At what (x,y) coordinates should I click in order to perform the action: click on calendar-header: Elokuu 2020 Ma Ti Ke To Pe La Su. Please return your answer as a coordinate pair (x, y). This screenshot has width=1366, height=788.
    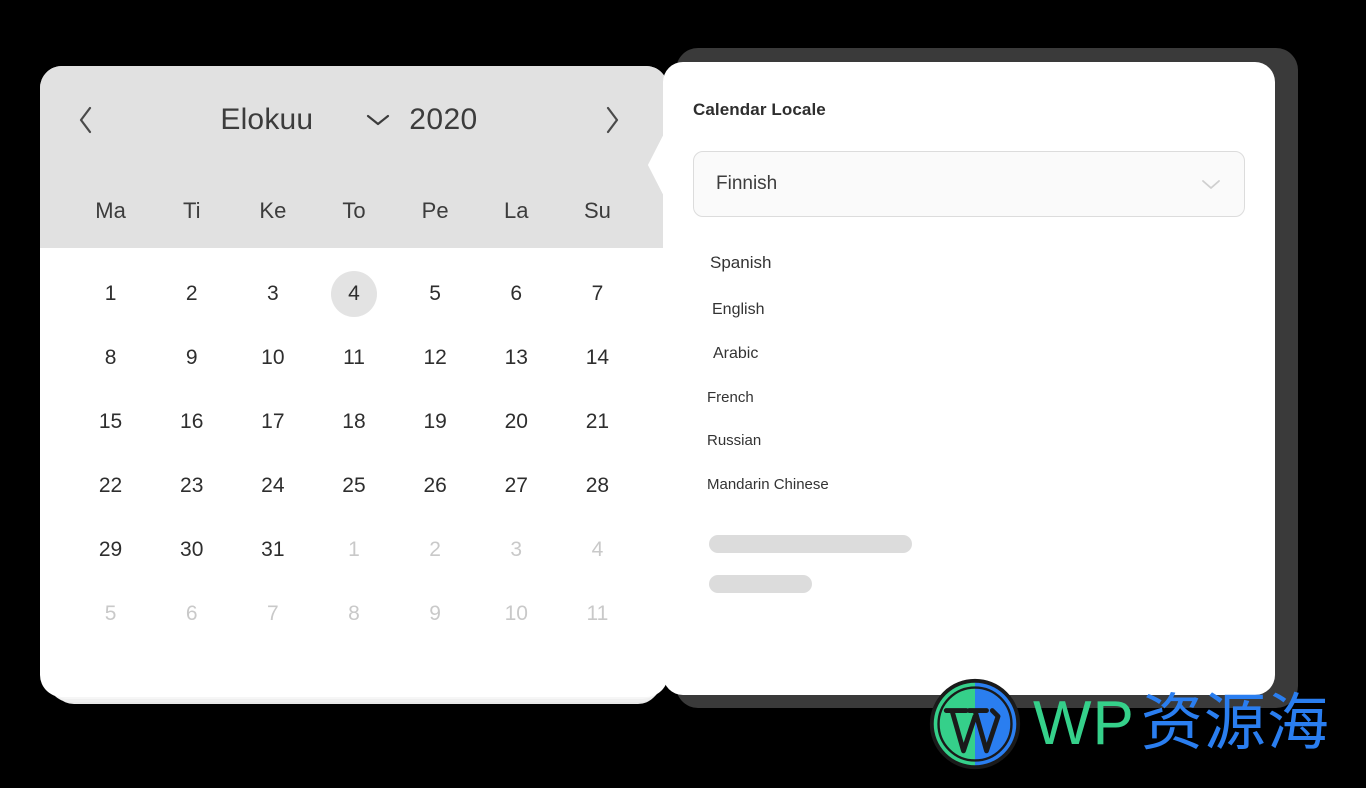
    Looking at the image, I should click on (354, 157).